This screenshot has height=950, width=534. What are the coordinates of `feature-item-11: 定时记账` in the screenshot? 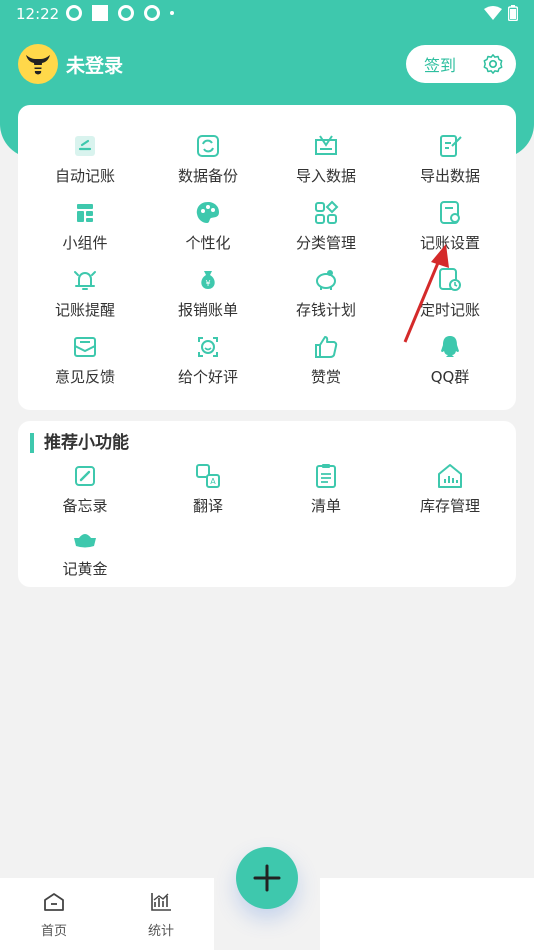 It's located at (450, 296).